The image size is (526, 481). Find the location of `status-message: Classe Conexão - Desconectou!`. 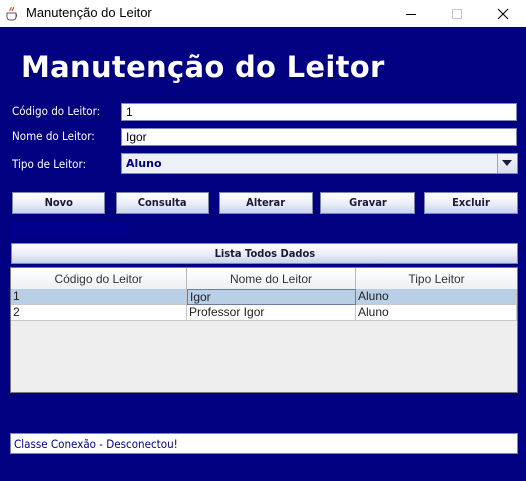

status-message: Classe Conexão - Desconectou! is located at coordinates (96, 444).